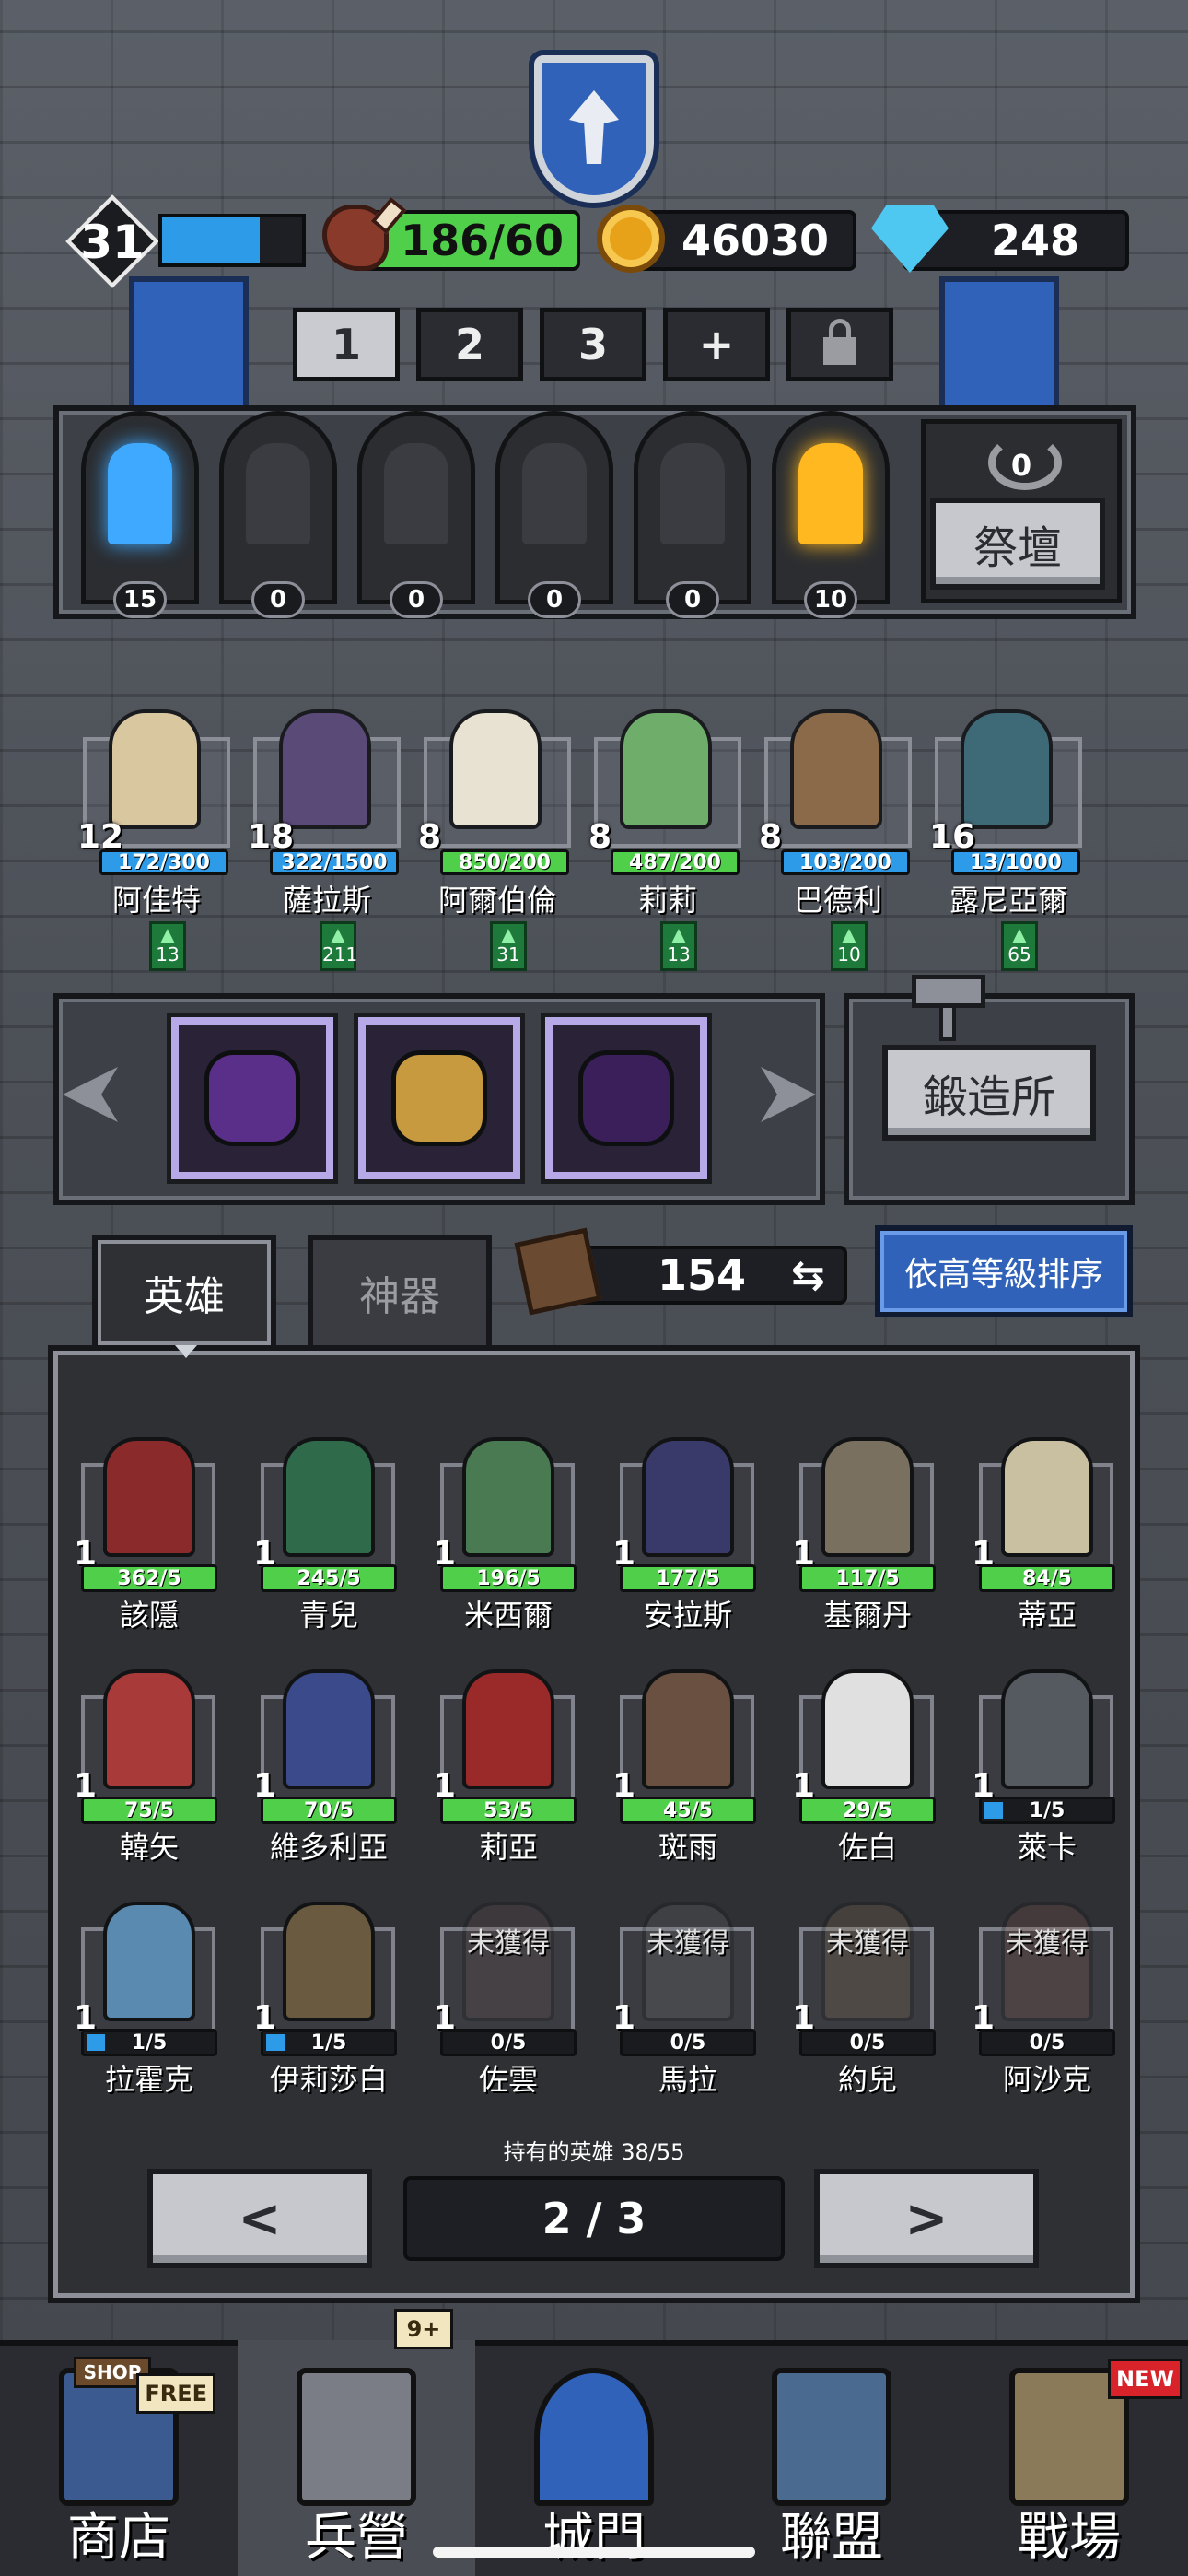  What do you see at coordinates (688, 2079) in the screenshot?
I see `hero-name: 馬拉` at bounding box center [688, 2079].